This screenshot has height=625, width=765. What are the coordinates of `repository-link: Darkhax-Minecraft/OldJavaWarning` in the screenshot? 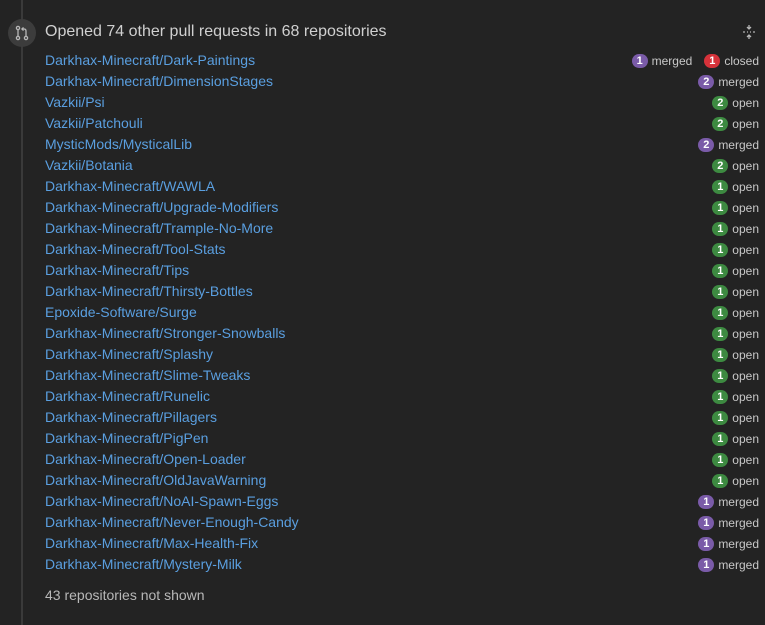 It's located at (155, 480).